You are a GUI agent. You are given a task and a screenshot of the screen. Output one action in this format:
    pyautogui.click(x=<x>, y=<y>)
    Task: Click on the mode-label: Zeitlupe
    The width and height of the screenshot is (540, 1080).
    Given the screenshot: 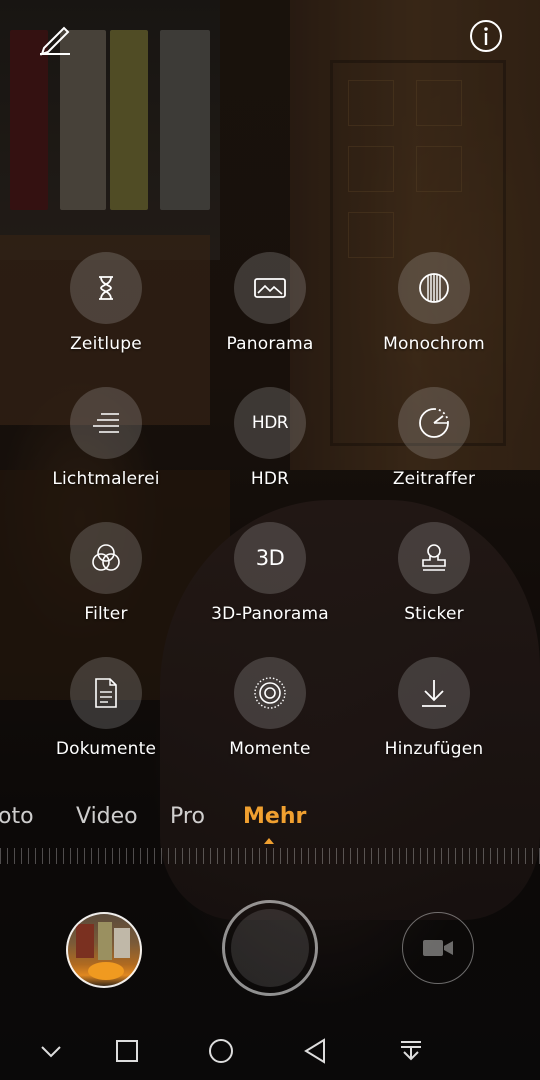 What is the action you would take?
    pyautogui.click(x=106, y=344)
    